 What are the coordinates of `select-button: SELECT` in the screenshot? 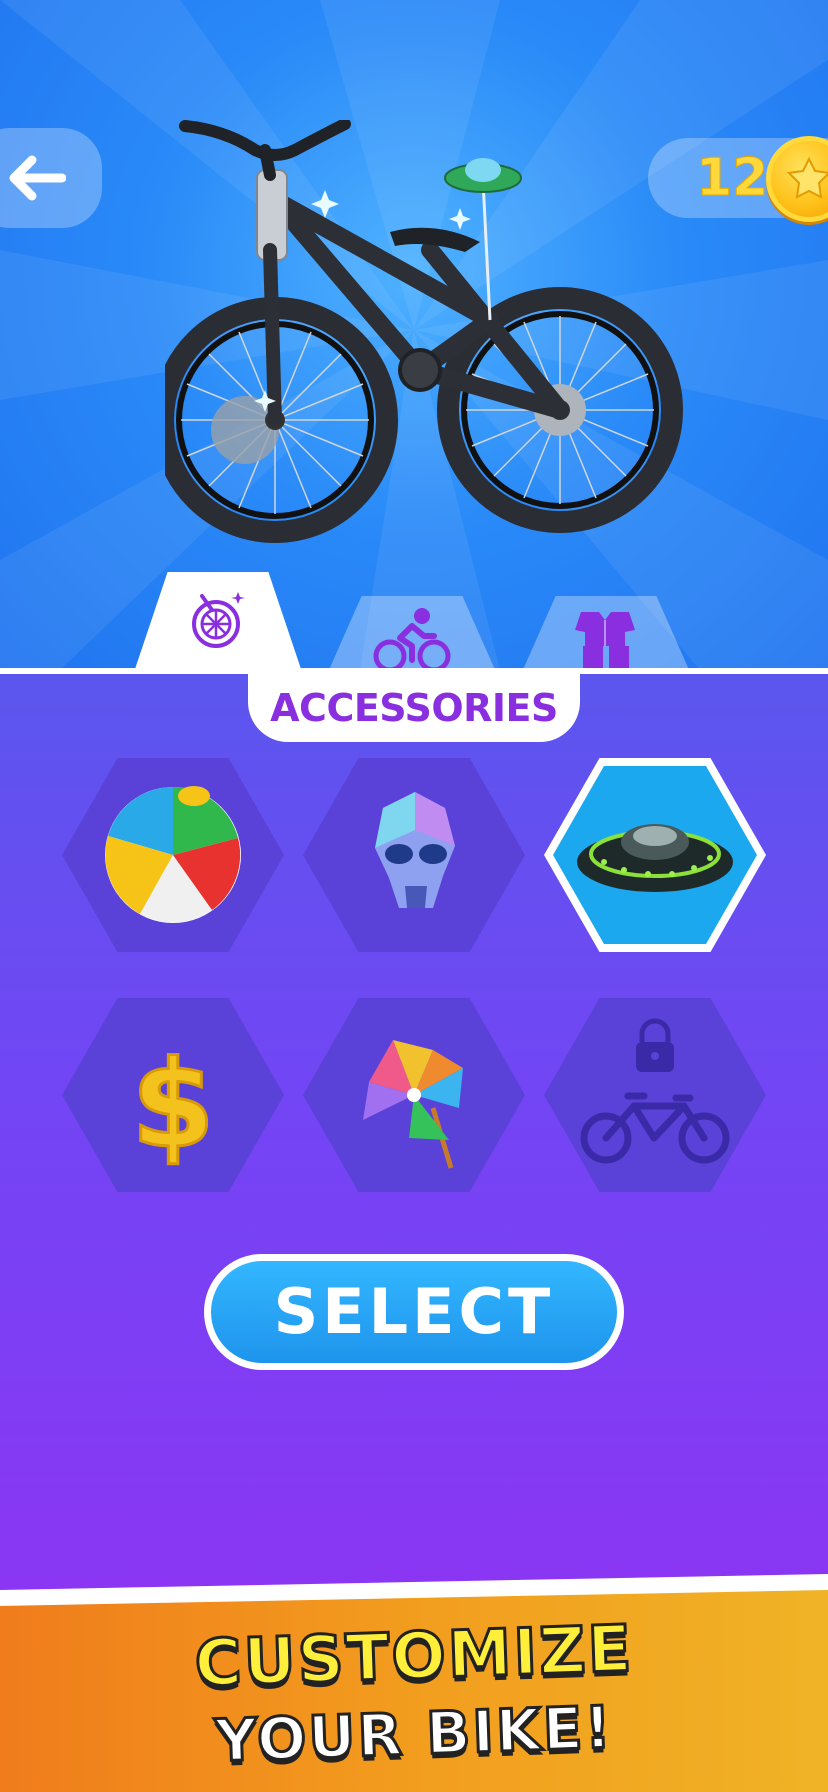 It's located at (414, 1312).